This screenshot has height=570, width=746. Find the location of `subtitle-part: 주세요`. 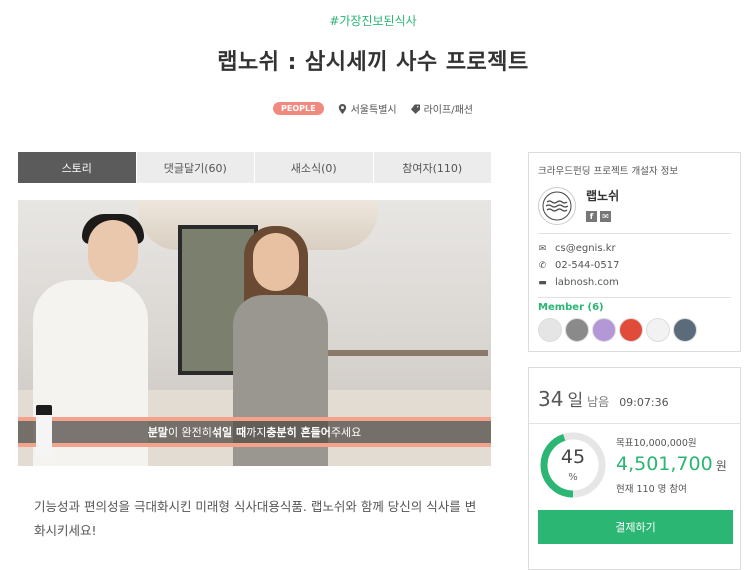

subtitle-part: 주세요 is located at coordinates (346, 432).